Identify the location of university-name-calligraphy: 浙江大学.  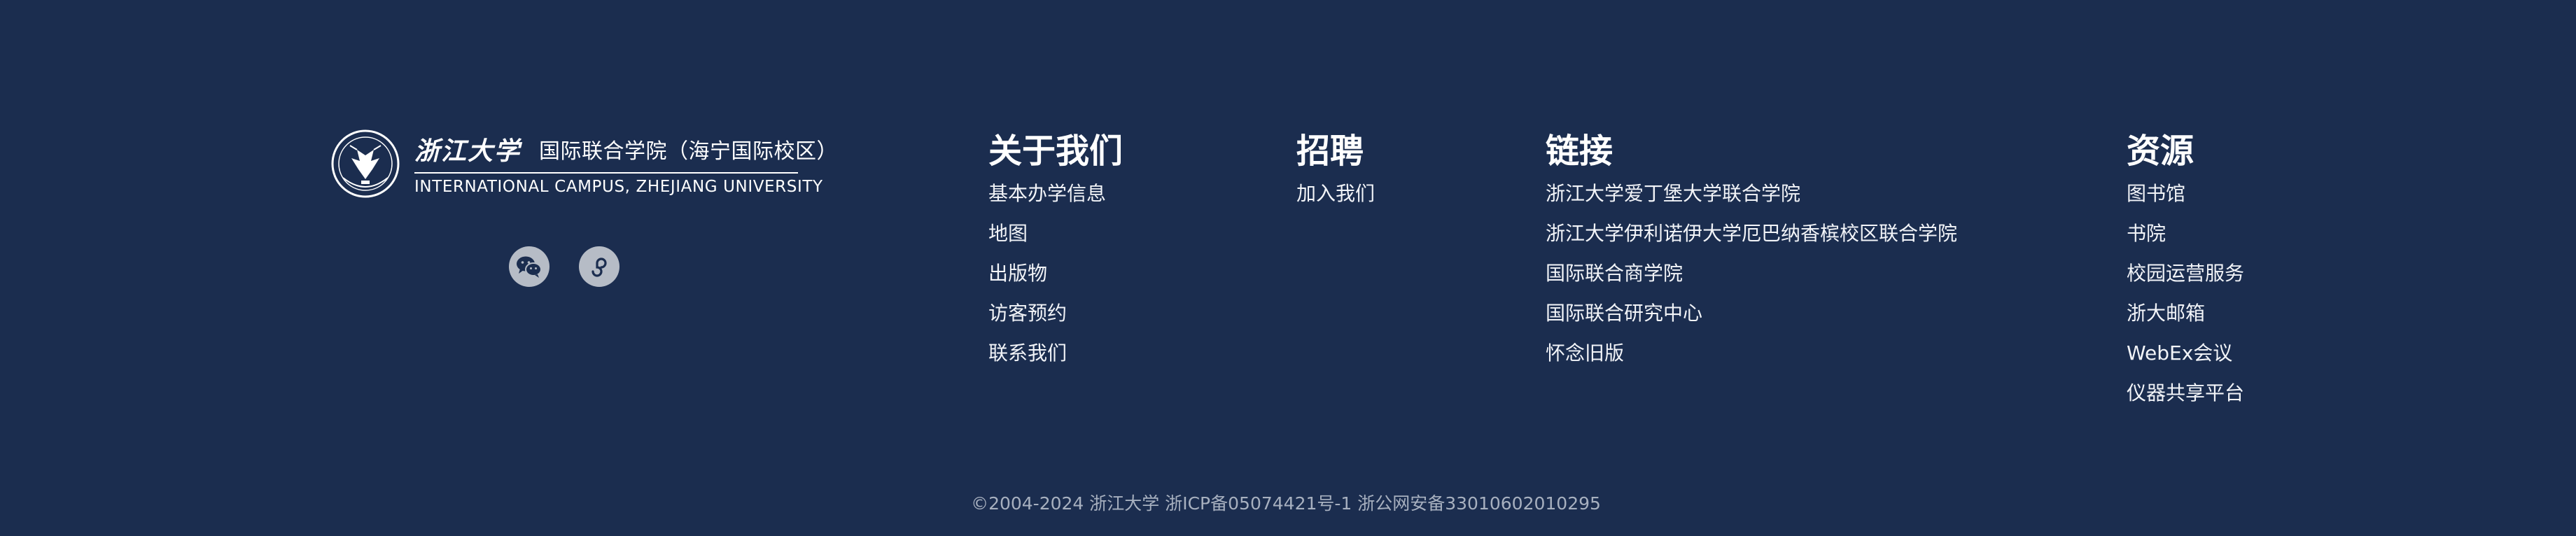
(468, 151).